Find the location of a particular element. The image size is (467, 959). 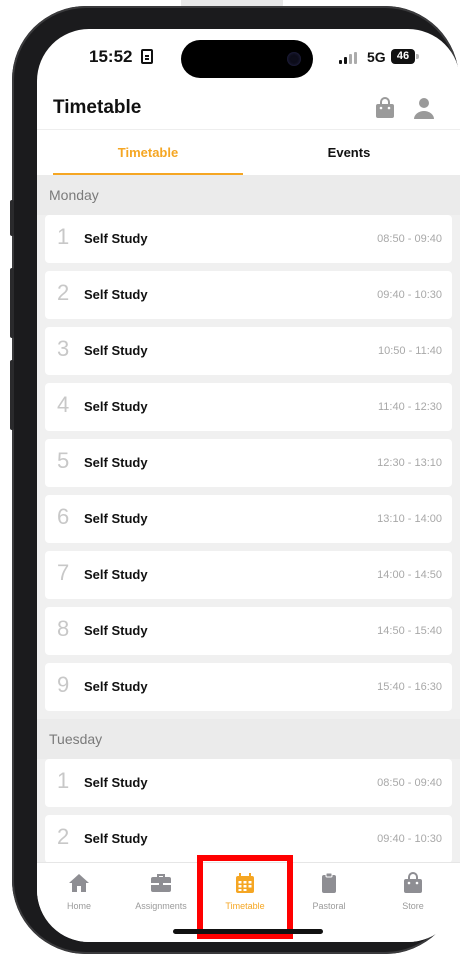

tab-events: Events is located at coordinates (349, 153).